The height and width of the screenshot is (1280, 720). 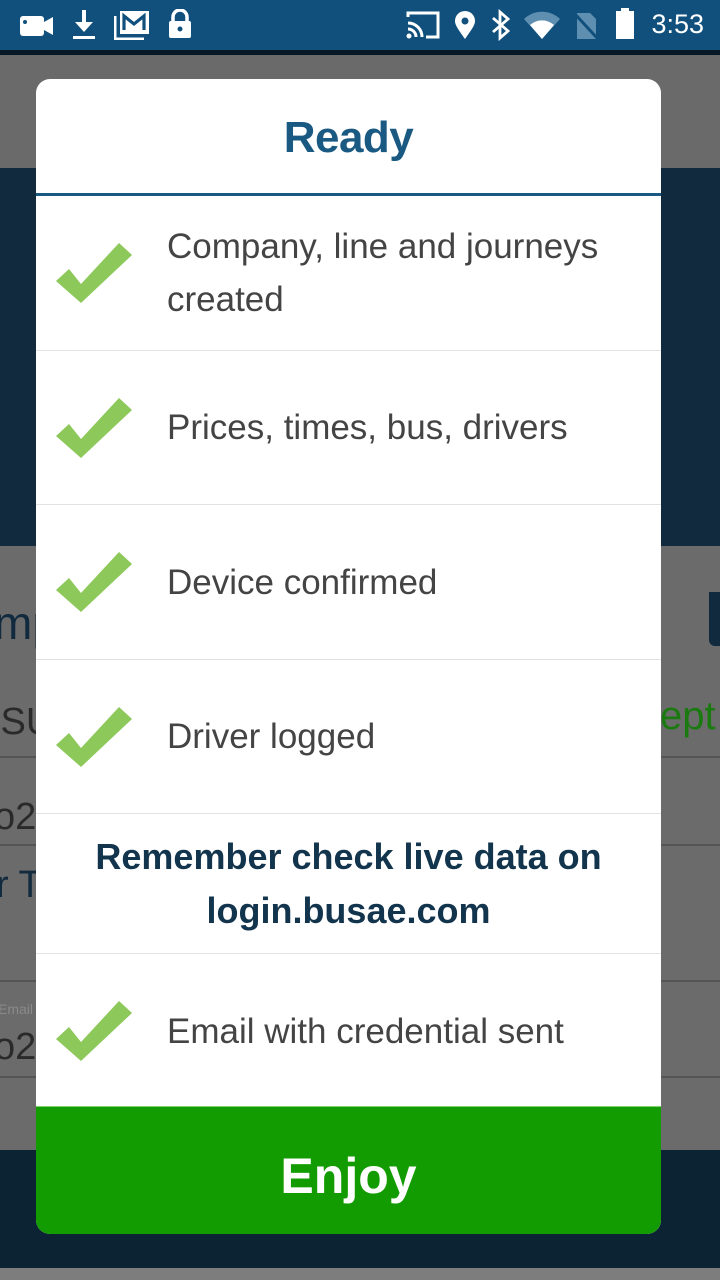 I want to click on checklist-item-label: Prices, times, bus, drivers, so click(x=367, y=427).